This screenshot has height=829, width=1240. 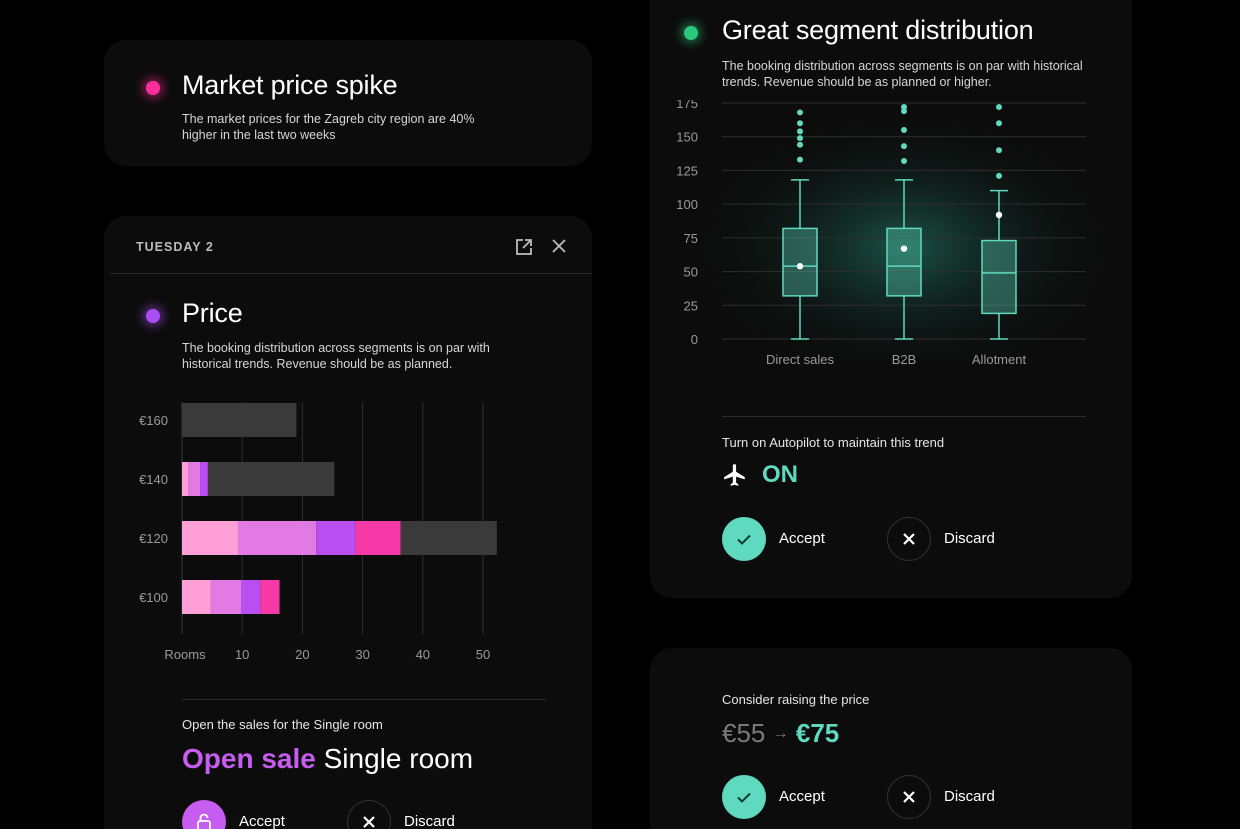 I want to click on price-chart: 10 20 30 40 50 Rooms €160 €140 €120 €100, so click(x=318, y=532).